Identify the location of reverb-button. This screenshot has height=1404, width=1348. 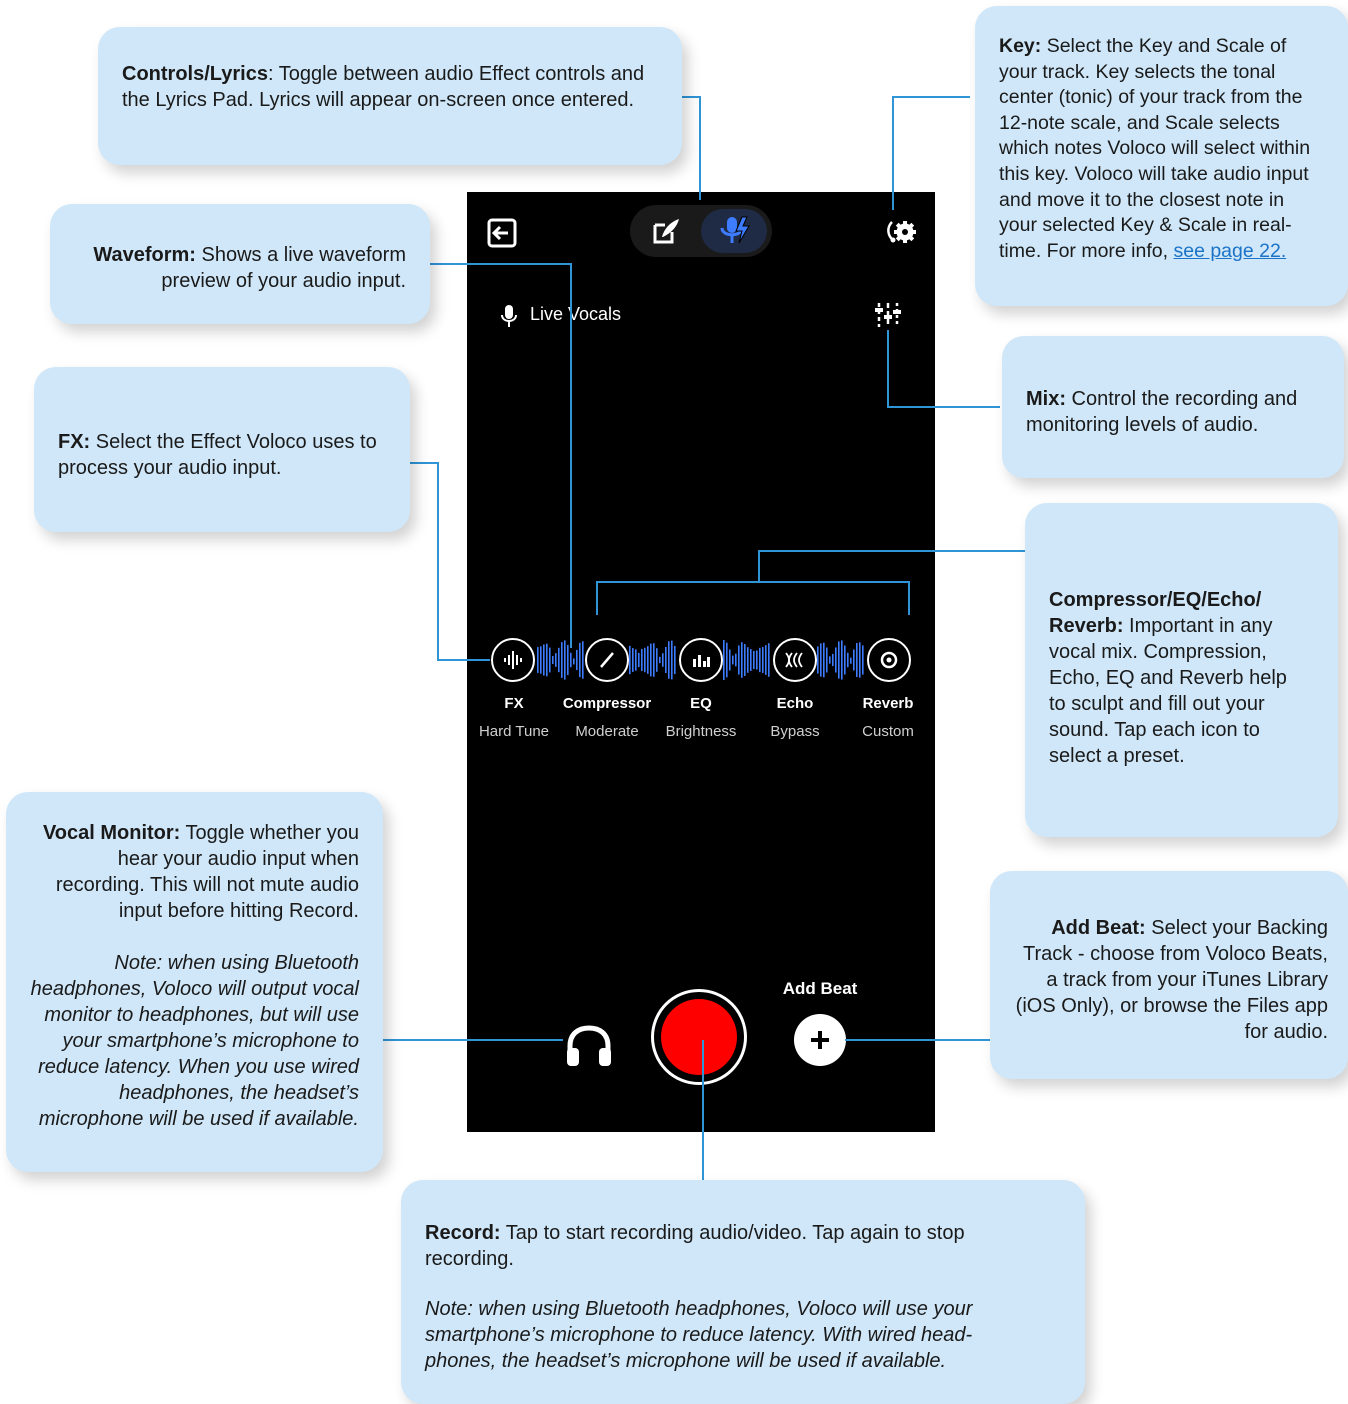
(889, 660).